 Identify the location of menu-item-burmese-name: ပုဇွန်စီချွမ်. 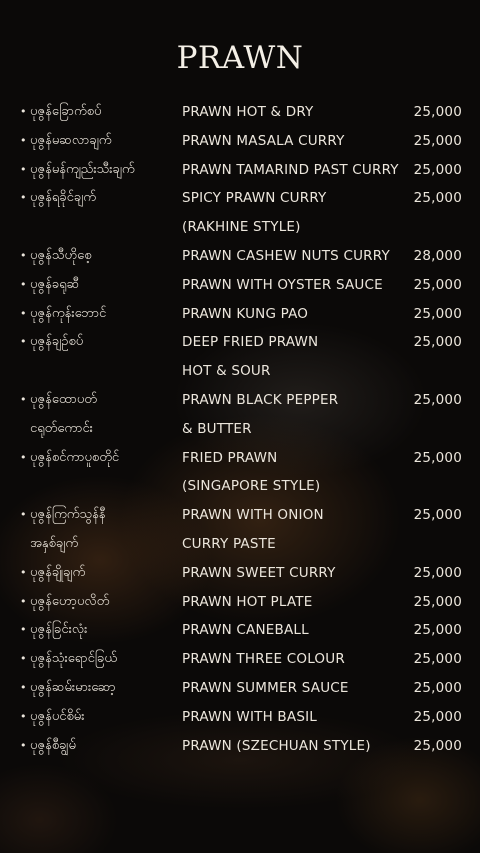
(53, 745).